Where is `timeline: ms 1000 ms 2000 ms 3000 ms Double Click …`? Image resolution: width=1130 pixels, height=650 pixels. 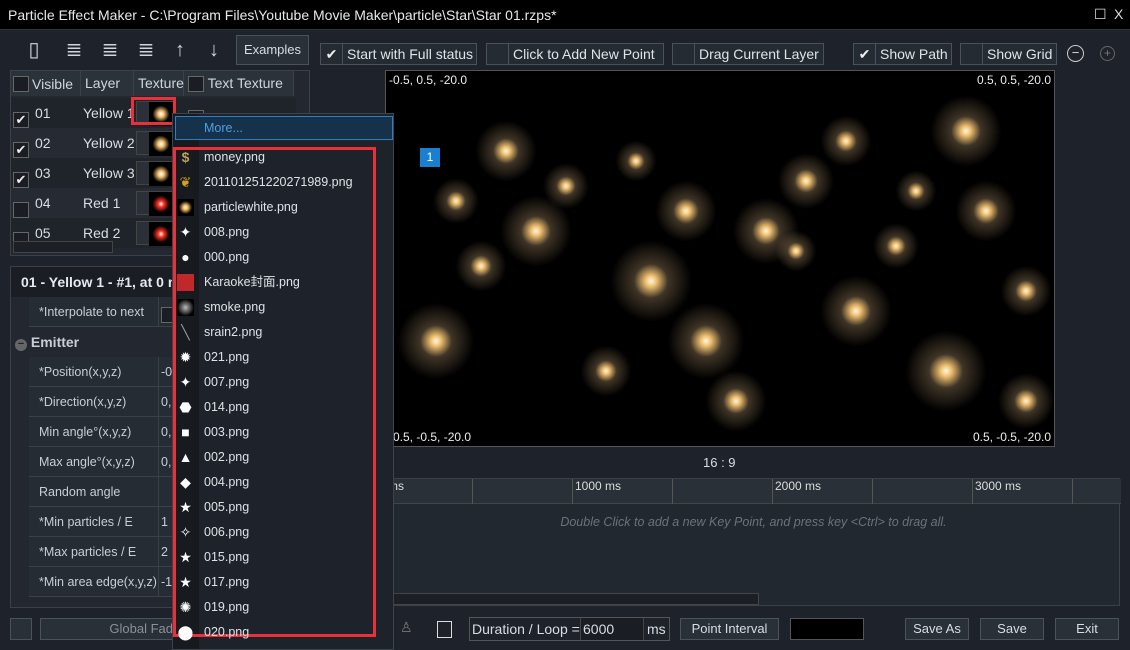 timeline: ms 1000 ms 2000 ms 3000 ms Double Click … is located at coordinates (753, 542).